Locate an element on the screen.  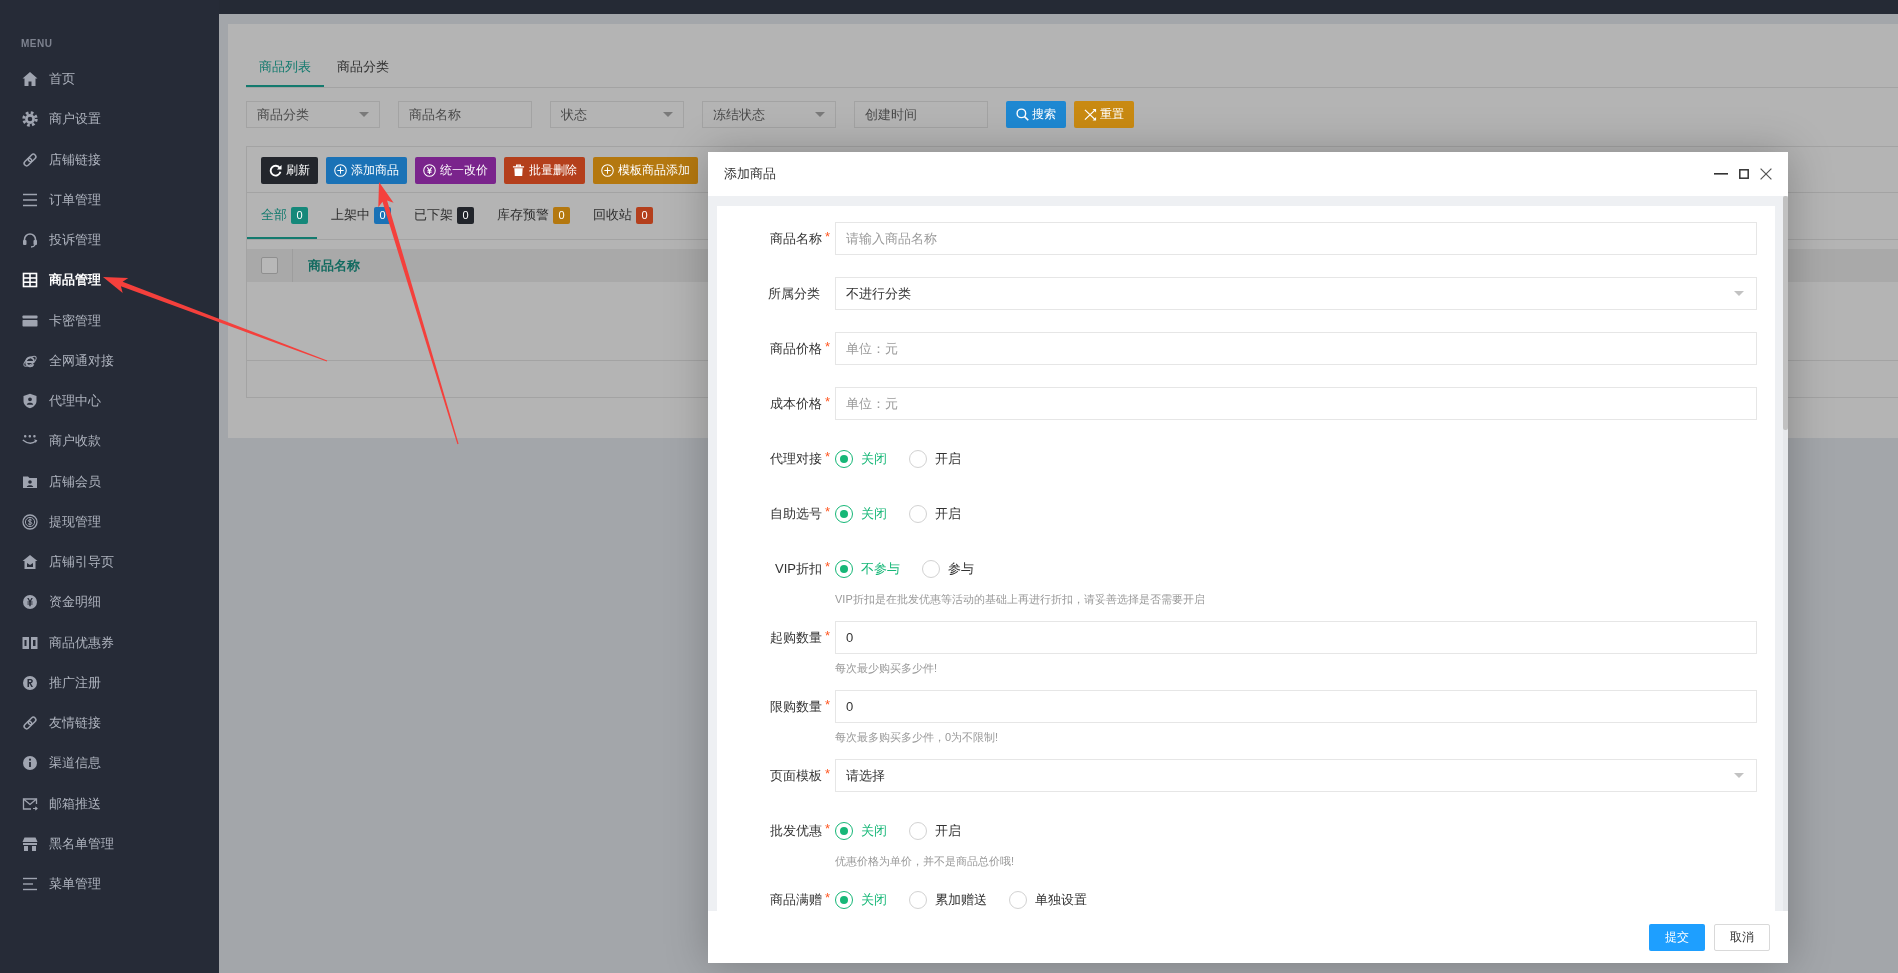
info-icon is located at coordinates (30, 763).